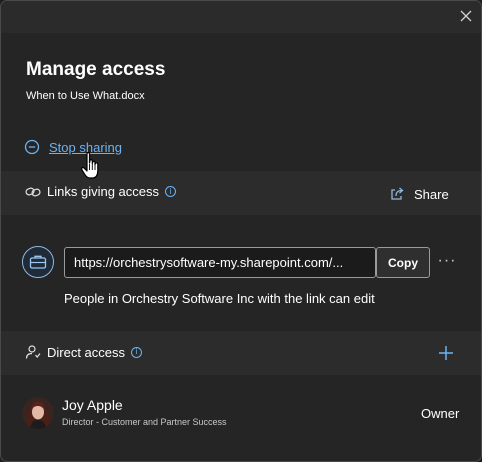  I want to click on share-label: Share, so click(431, 194).